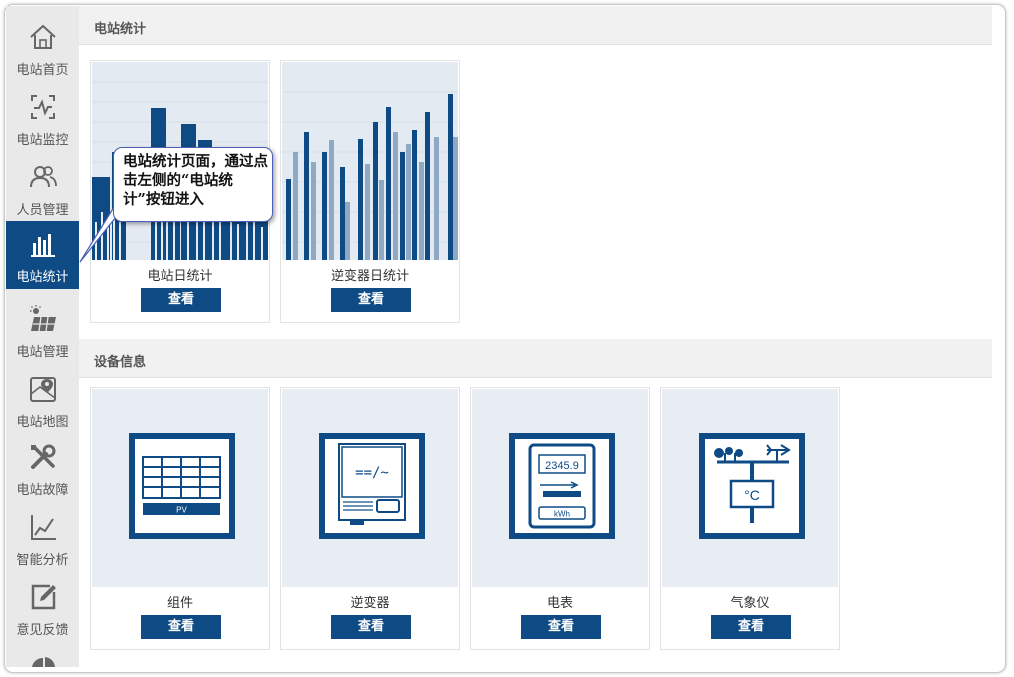 This screenshot has height=677, width=1014. Describe the element at coordinates (561, 627) in the screenshot. I see `view-meter-button: 查看` at that location.